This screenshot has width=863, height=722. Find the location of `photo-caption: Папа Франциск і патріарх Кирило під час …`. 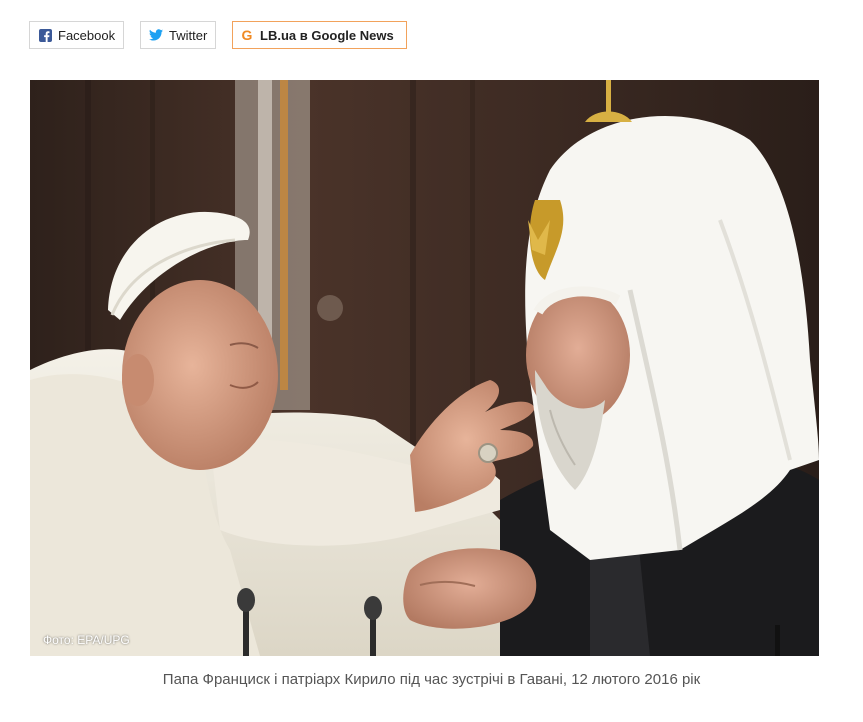

photo-caption: Папа Франциск і патріарх Кирило під час … is located at coordinates (431, 679).